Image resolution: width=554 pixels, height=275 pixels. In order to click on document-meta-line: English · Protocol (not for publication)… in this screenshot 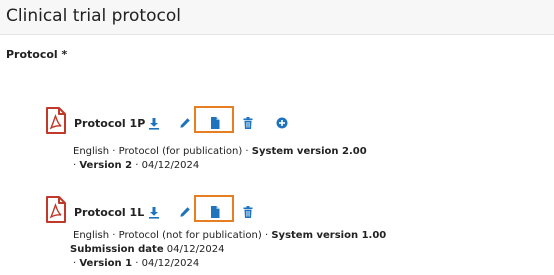, I will do `click(230, 235)`.